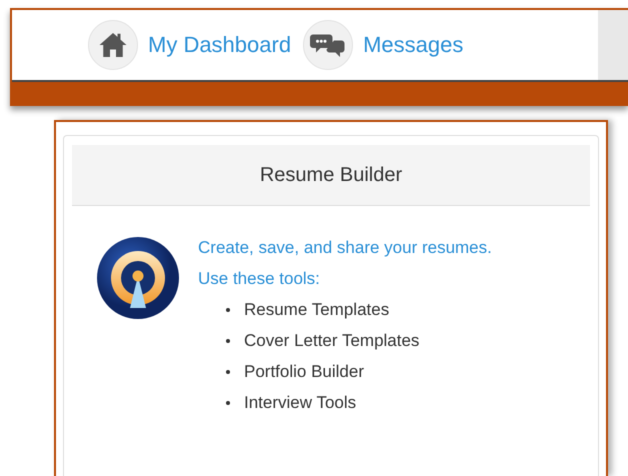  I want to click on card-title: Resume Builder, so click(331, 175).